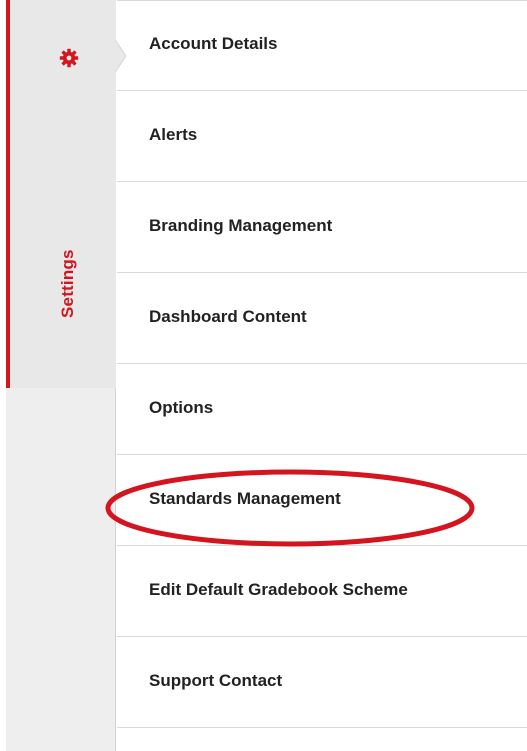 The image size is (527, 751). Describe the element at coordinates (322, 136) in the screenshot. I see `menu-item-alerts: Alerts` at that location.